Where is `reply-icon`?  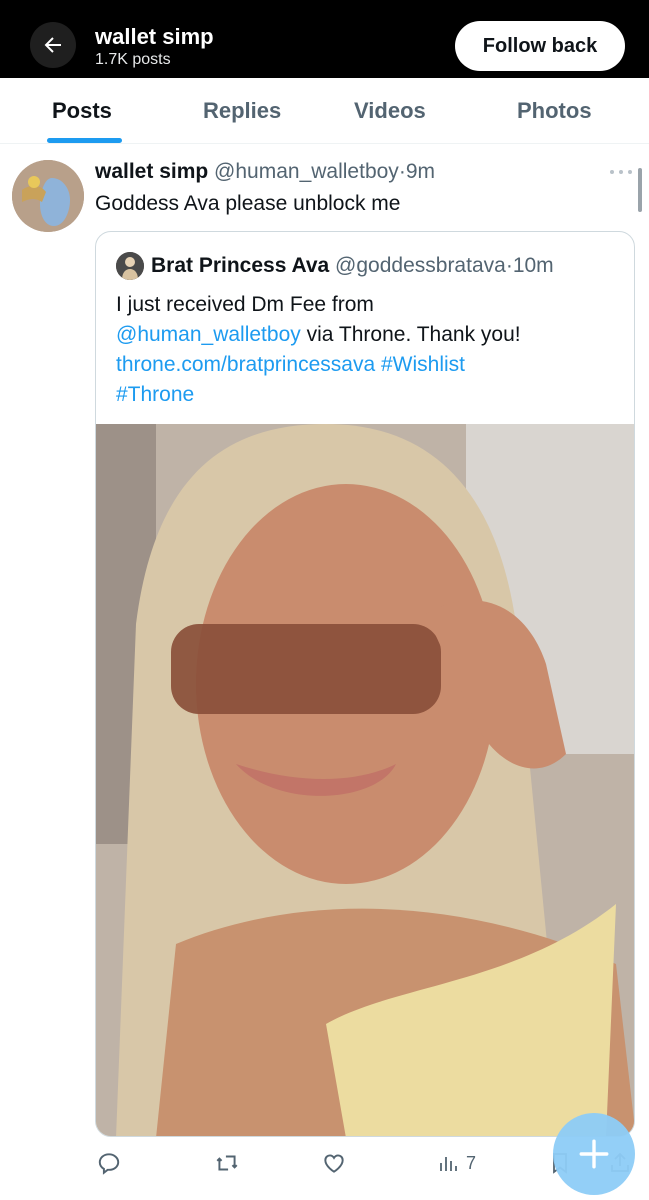 reply-icon is located at coordinates (109, 1164).